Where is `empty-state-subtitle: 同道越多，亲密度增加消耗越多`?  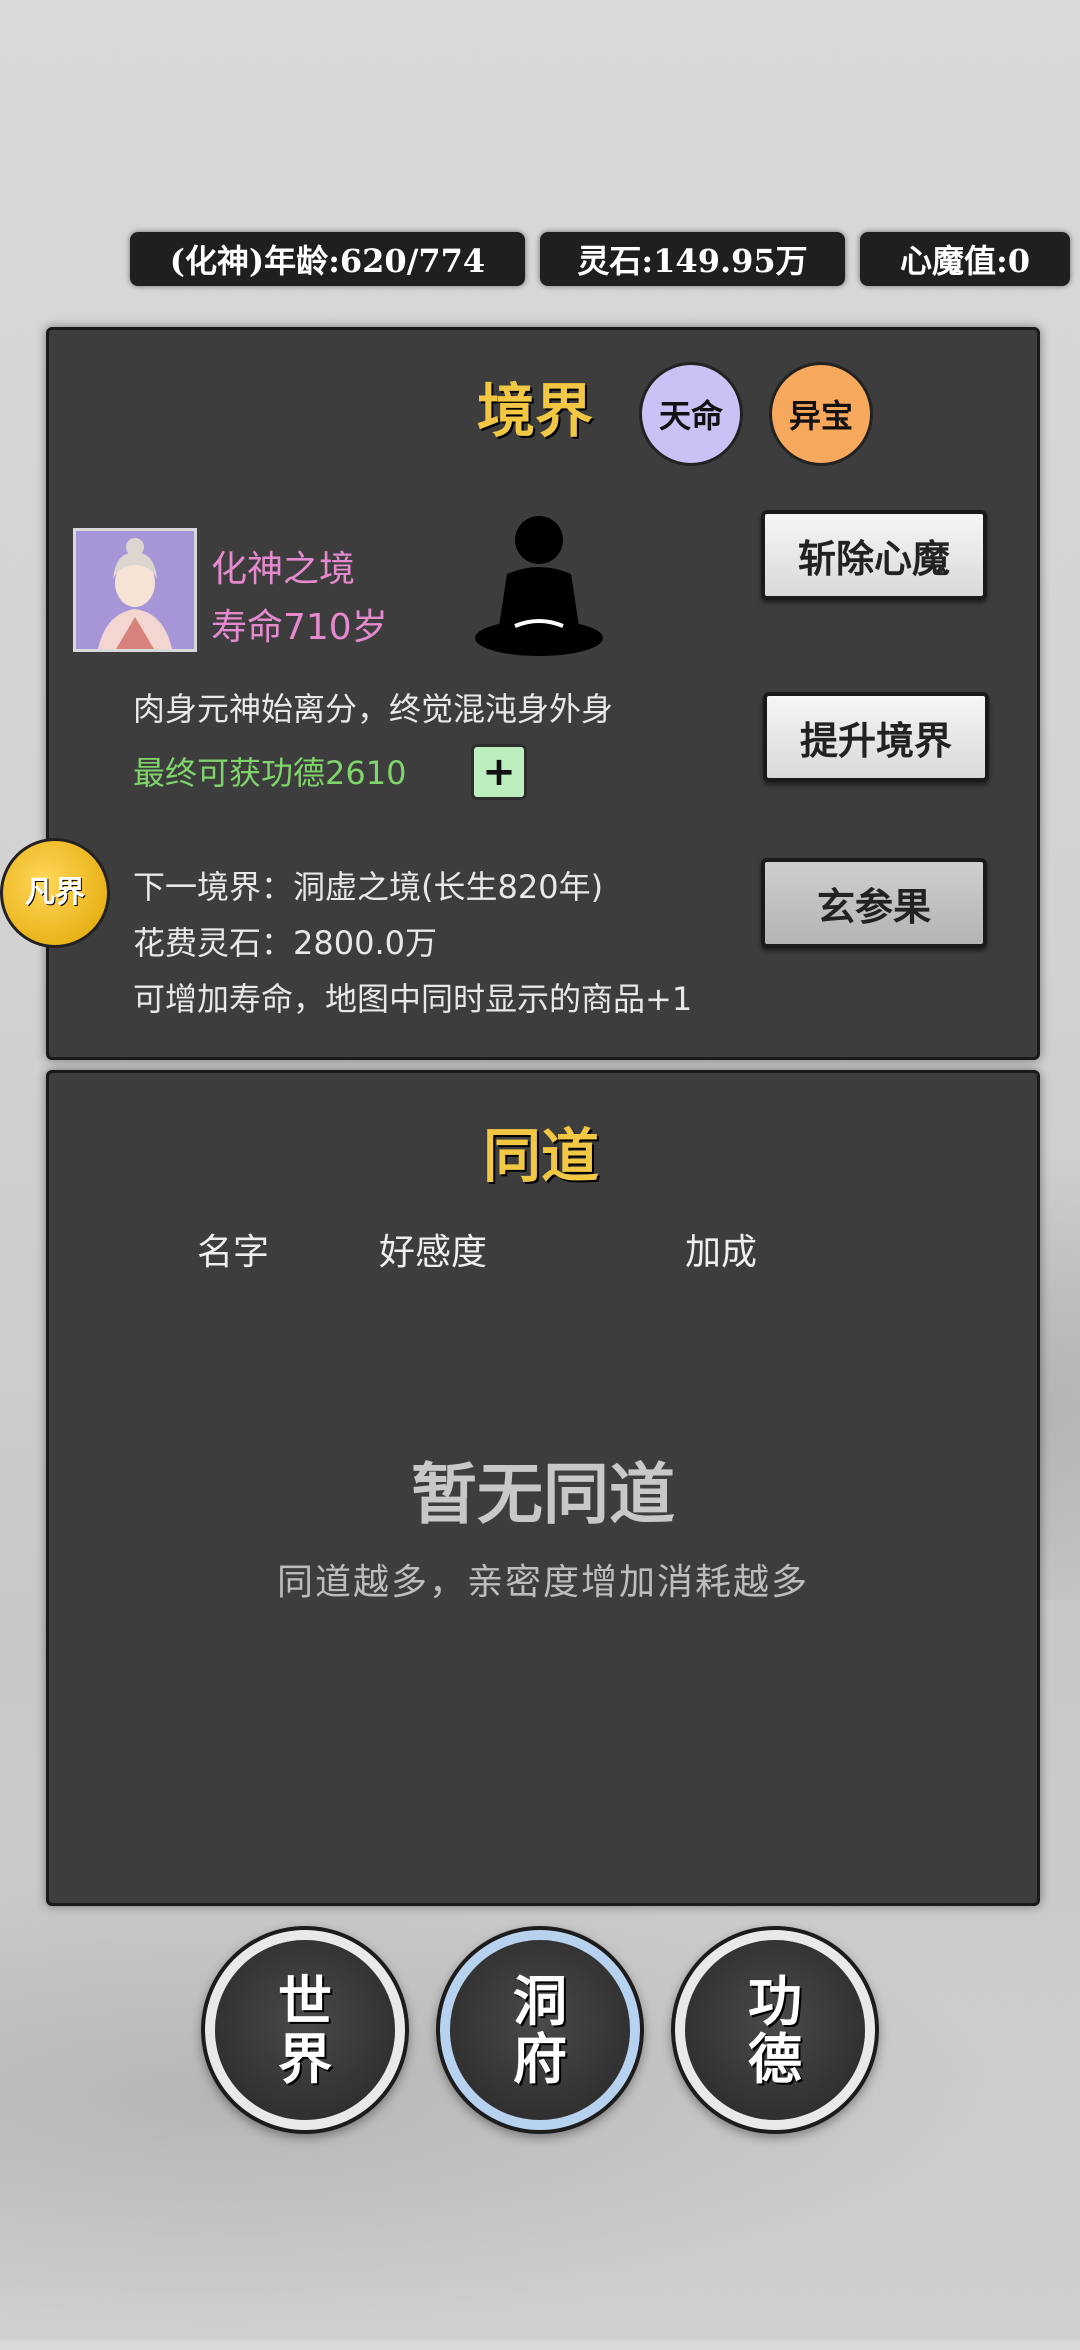 empty-state-subtitle: 同道越多，亲密度增加消耗越多 is located at coordinates (542, 1582).